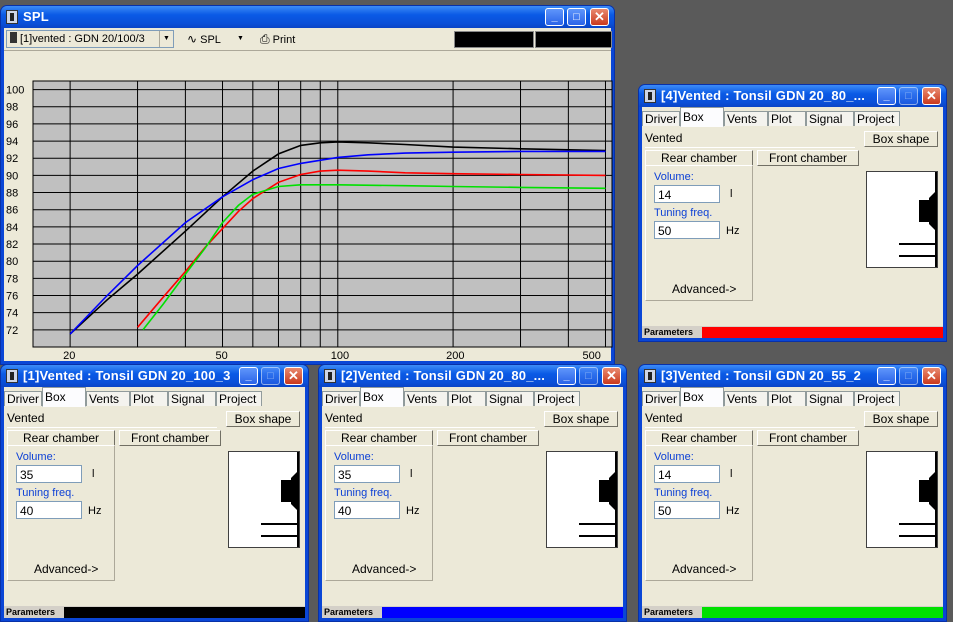  What do you see at coordinates (284, 40) in the screenshot?
I see `print-label: Print` at bounding box center [284, 40].